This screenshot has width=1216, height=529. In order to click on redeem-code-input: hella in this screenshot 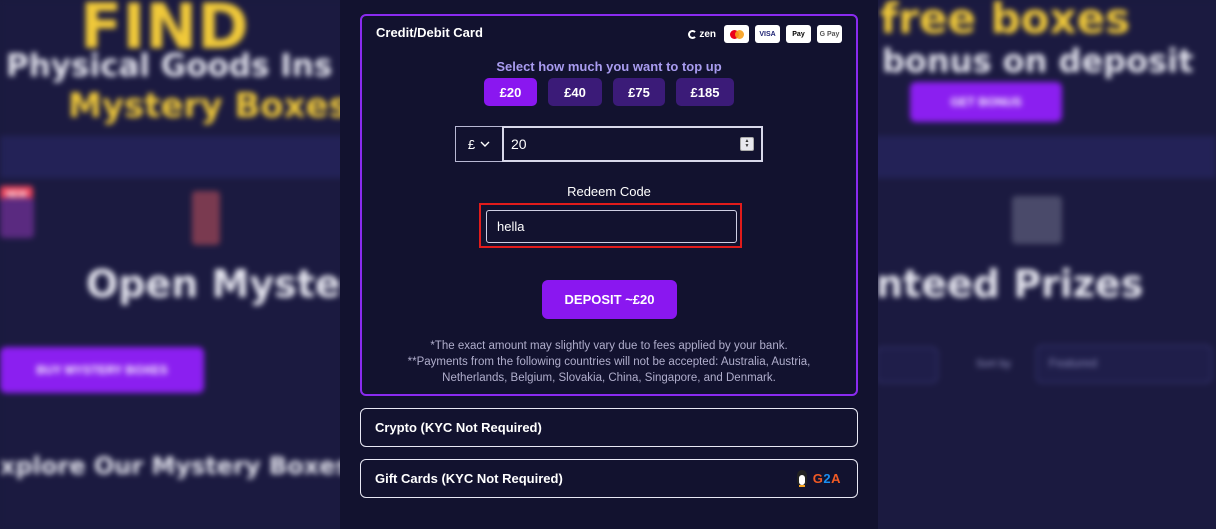, I will do `click(611, 226)`.